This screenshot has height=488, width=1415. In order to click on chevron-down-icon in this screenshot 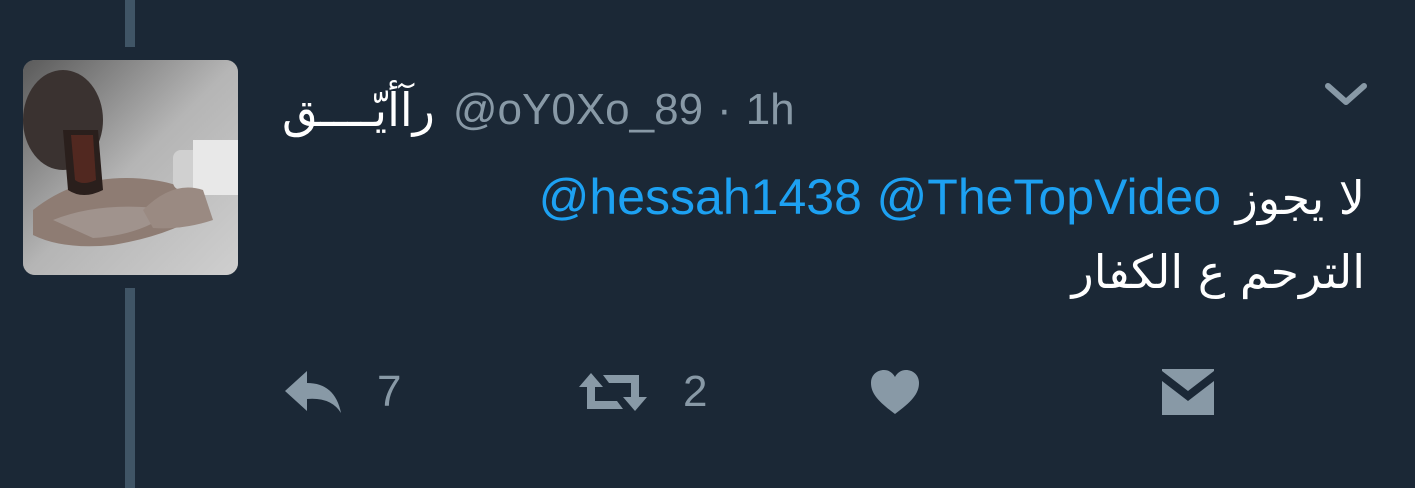, I will do `click(1346, 94)`.